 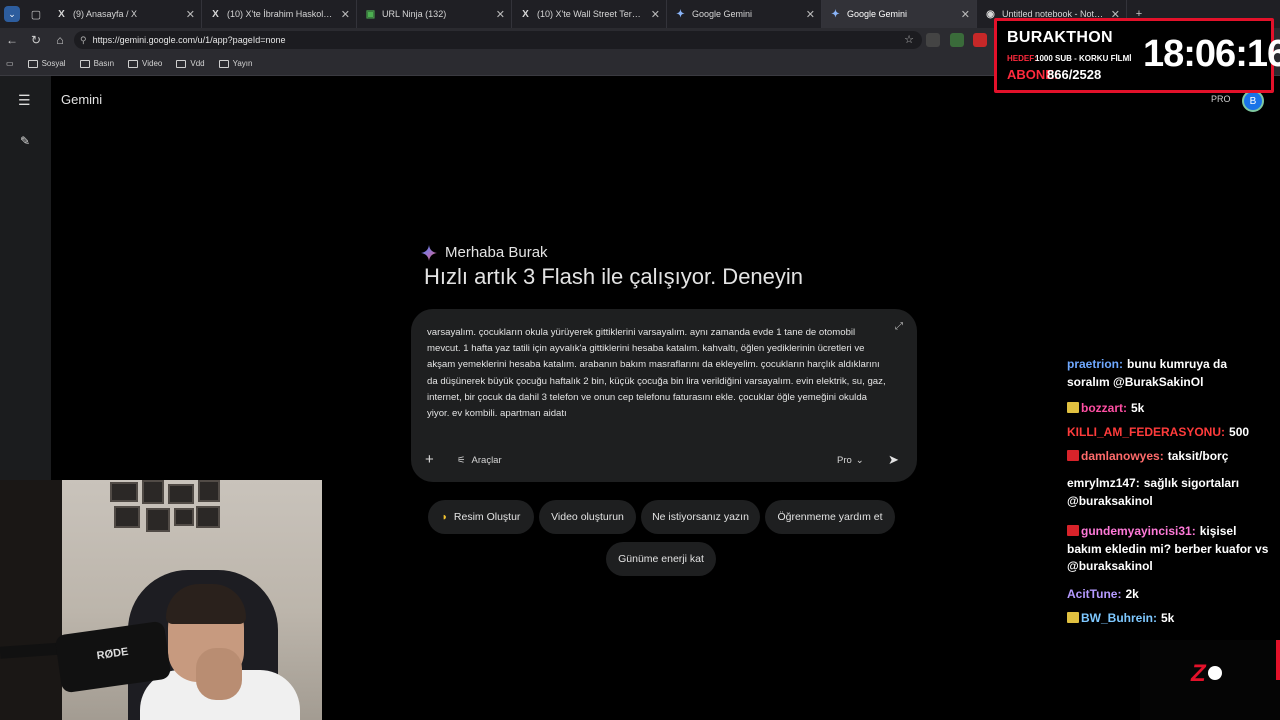 What do you see at coordinates (1215, 673) in the screenshot?
I see `channel-logo-dot` at bounding box center [1215, 673].